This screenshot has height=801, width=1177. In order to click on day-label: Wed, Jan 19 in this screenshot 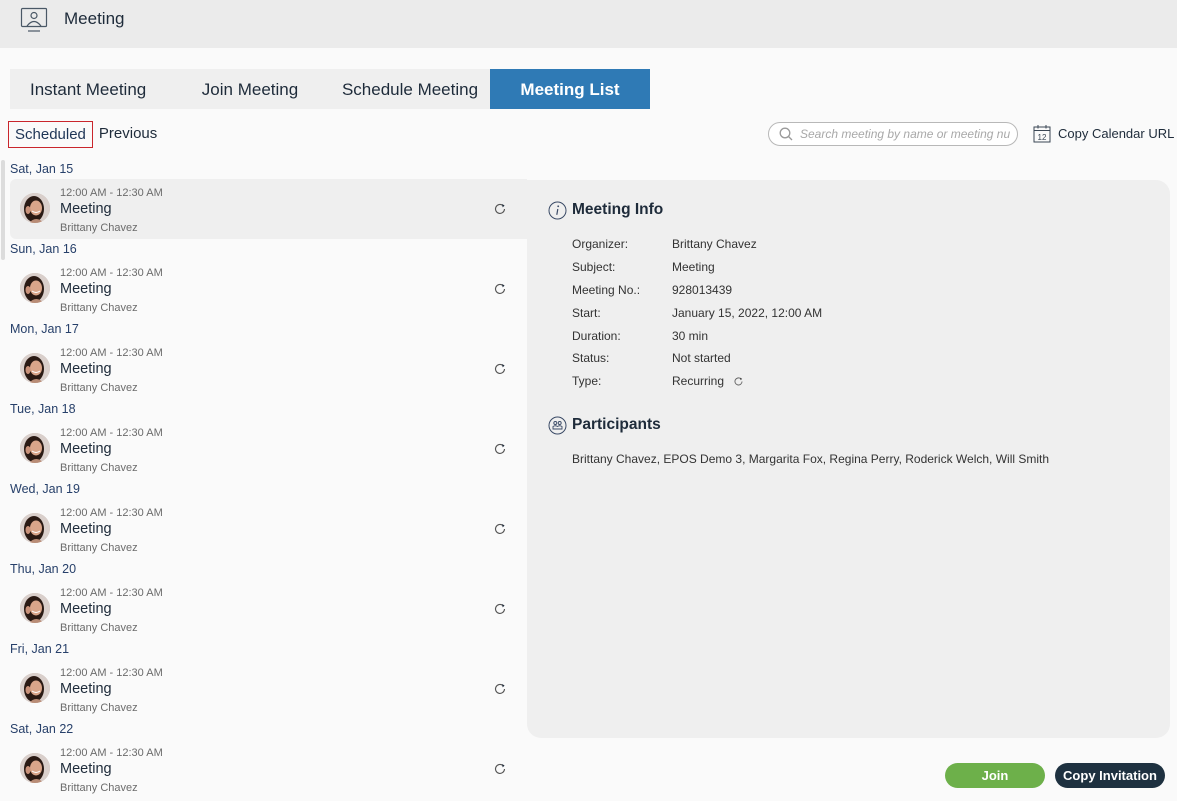, I will do `click(45, 489)`.